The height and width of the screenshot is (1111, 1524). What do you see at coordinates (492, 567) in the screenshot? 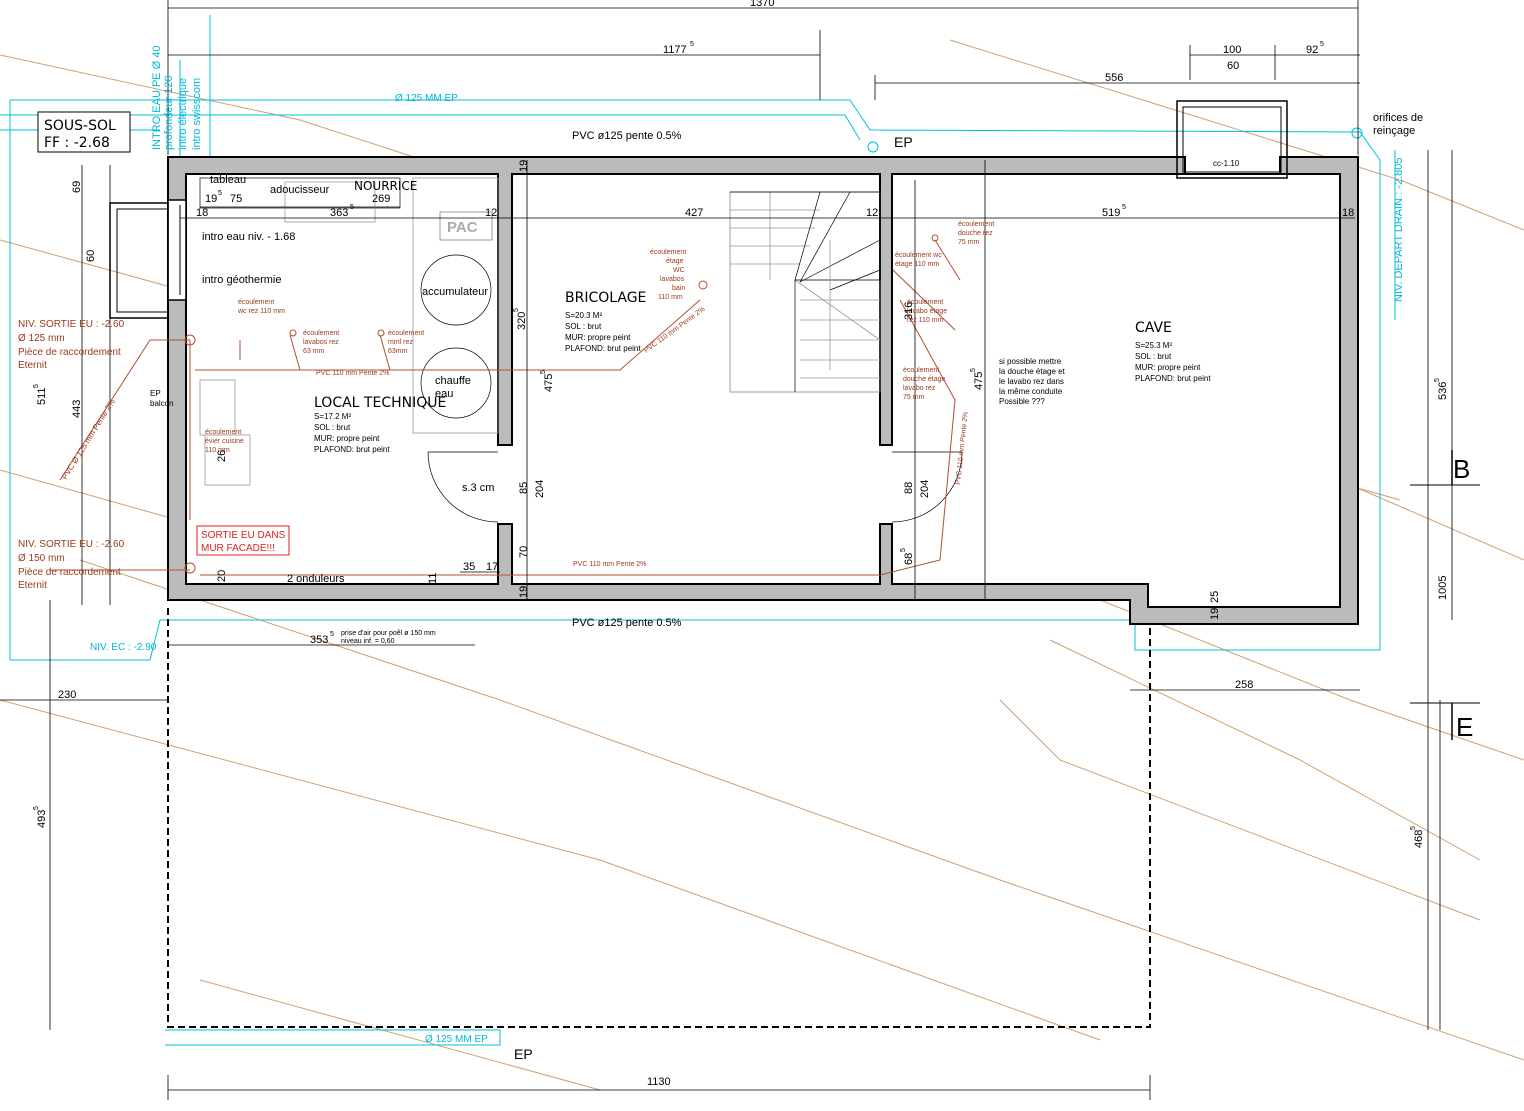
I see `svg-text: 17` at bounding box center [492, 567].